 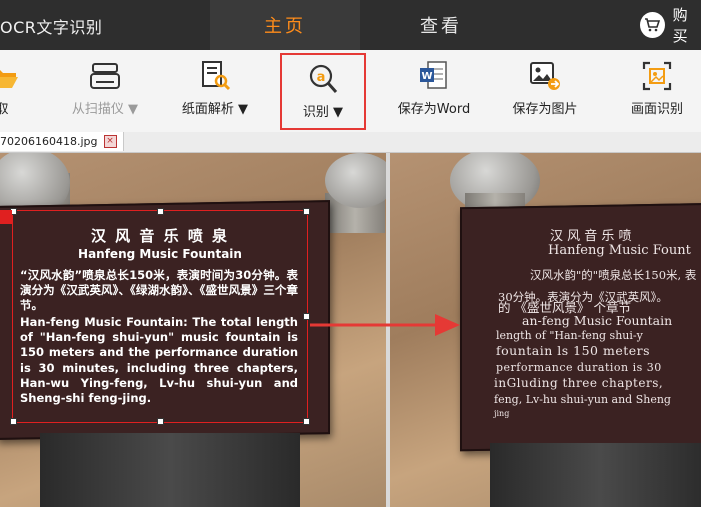 I want to click on title-bar: OCR文字识别 主页 查看 购买, so click(x=350, y=25).